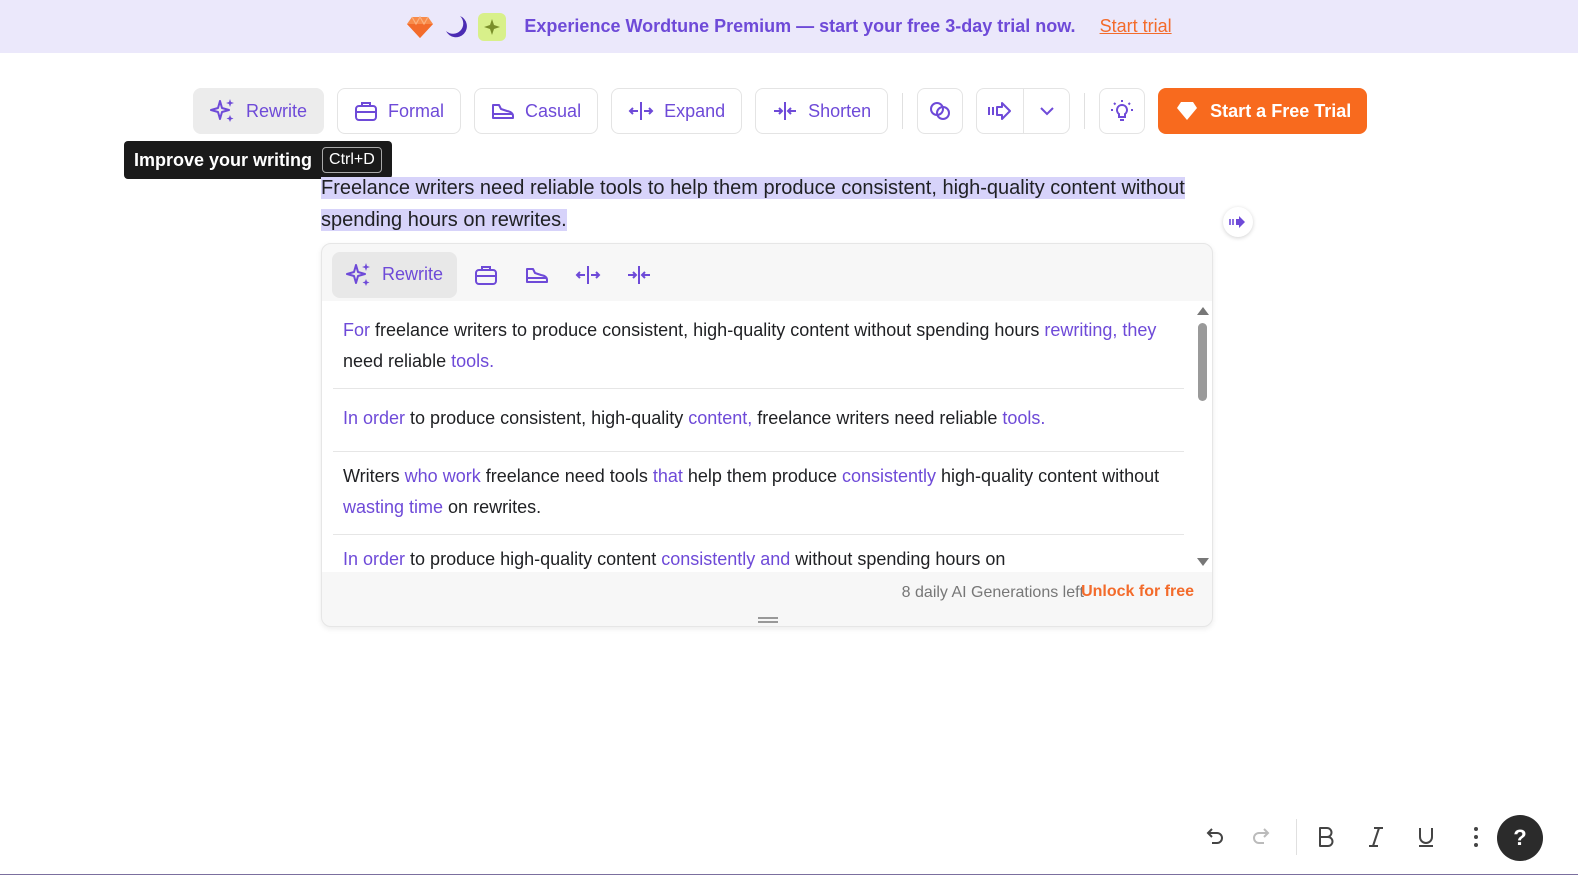  I want to click on underline-icon, so click(1426, 837).